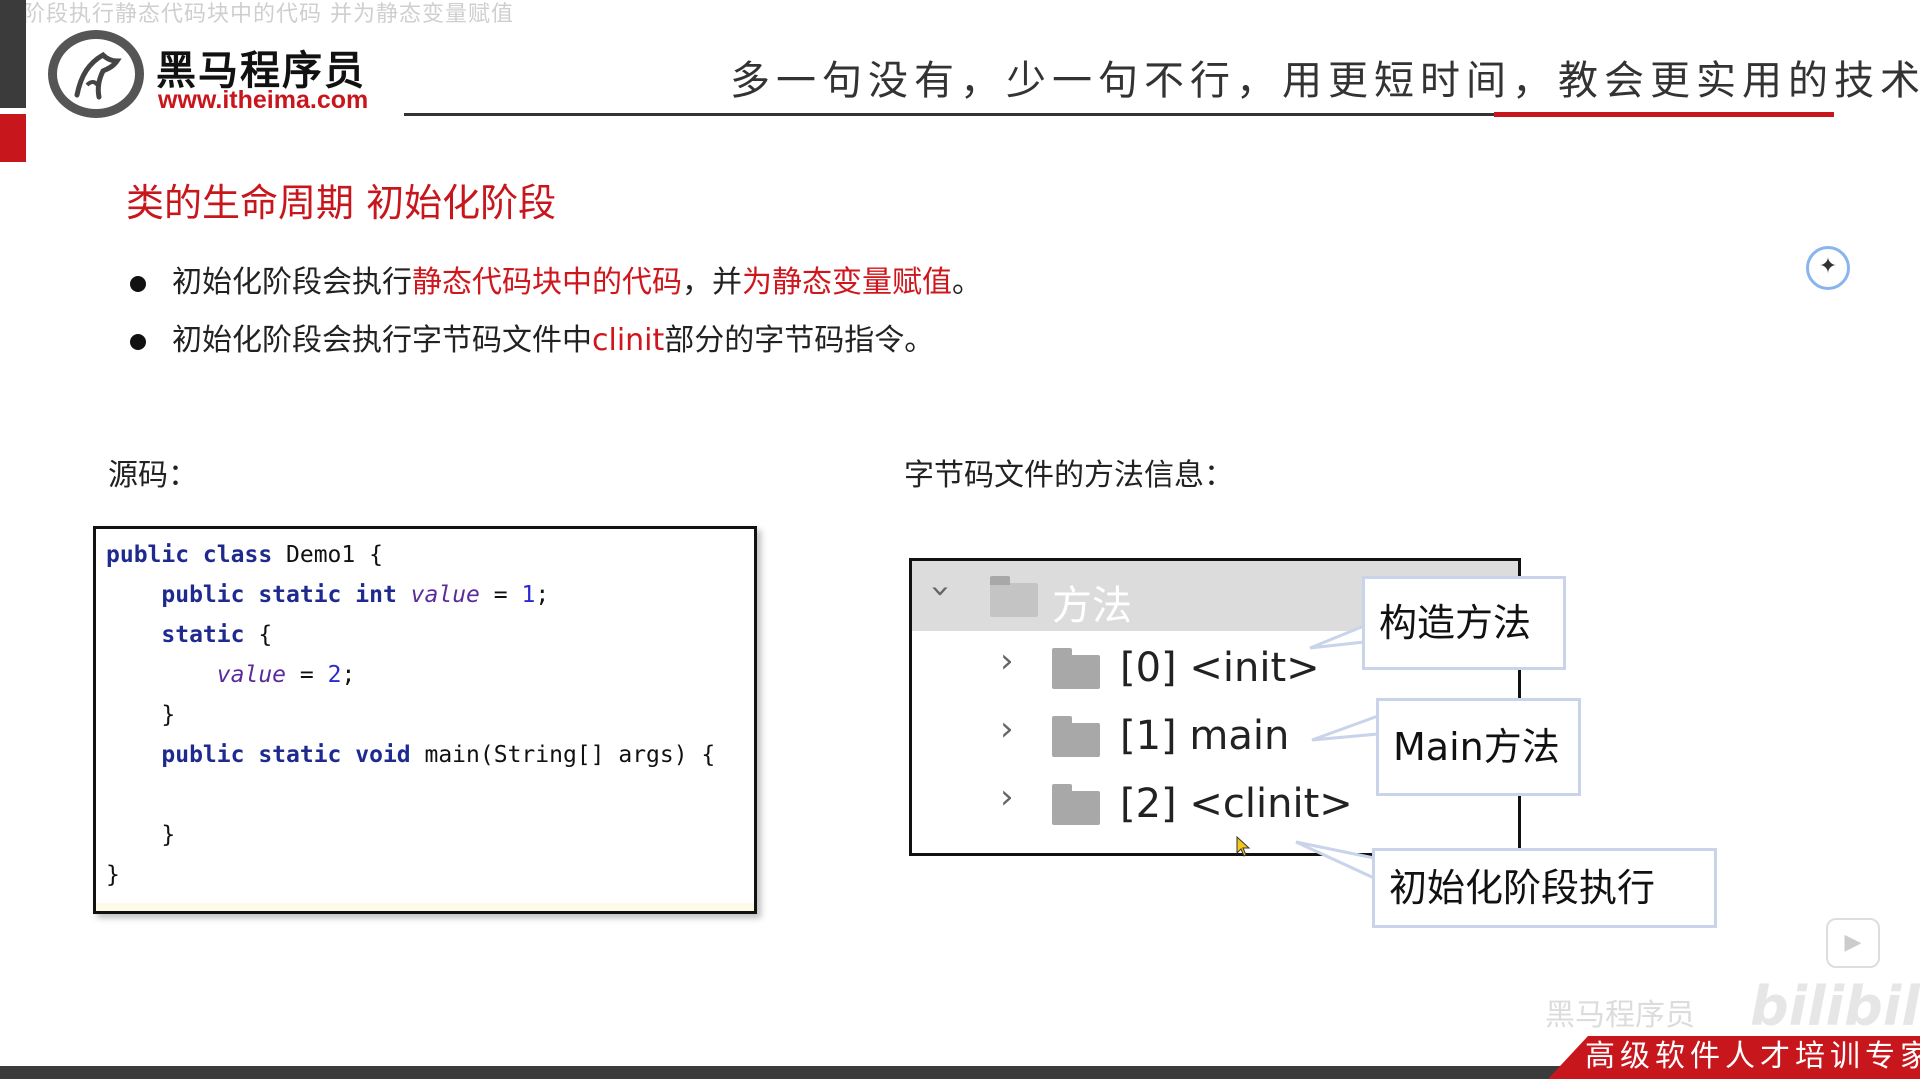 This screenshot has width=1920, height=1079. Describe the element at coordinates (1752, 1056) in the screenshot. I see `footer-tagline: 高级软件人才培训专家` at that location.